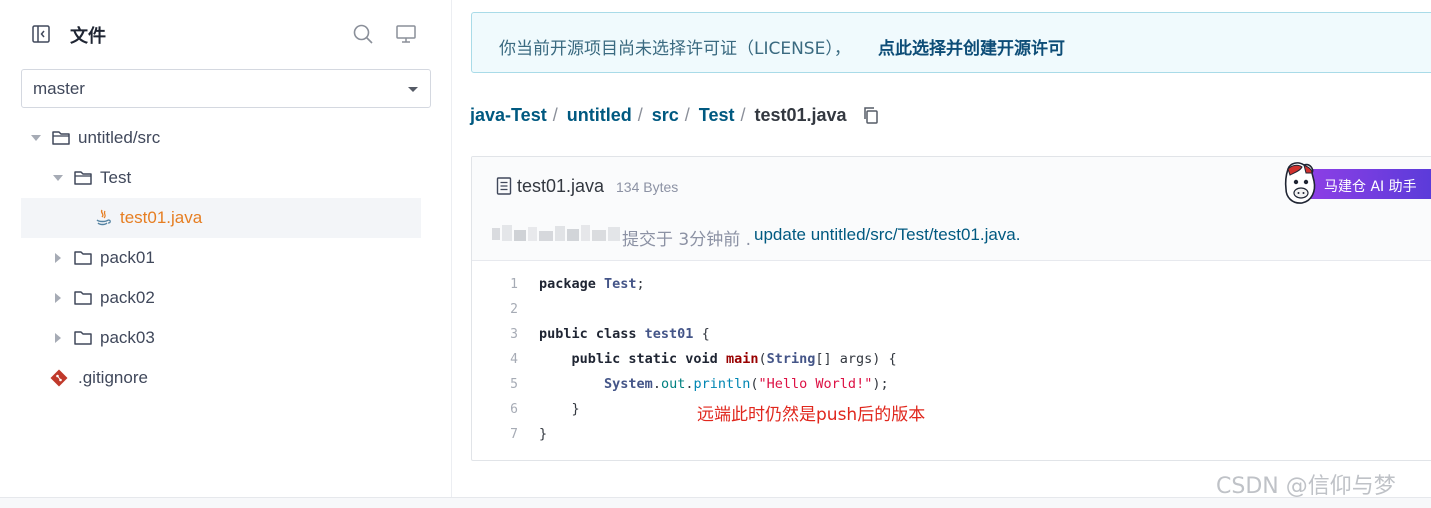 The width and height of the screenshot is (1431, 508). What do you see at coordinates (221, 218) in the screenshot?
I see `tree-item-test01-java: test01.java` at bounding box center [221, 218].